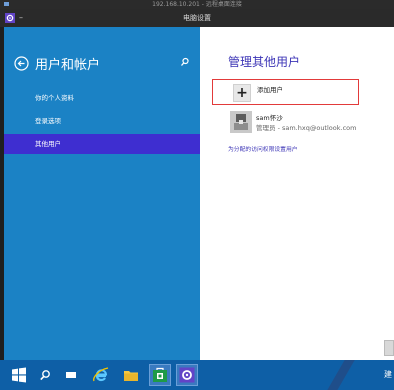 The width and height of the screenshot is (394, 390). I want to click on add-user-label: 添加用户, so click(270, 90).